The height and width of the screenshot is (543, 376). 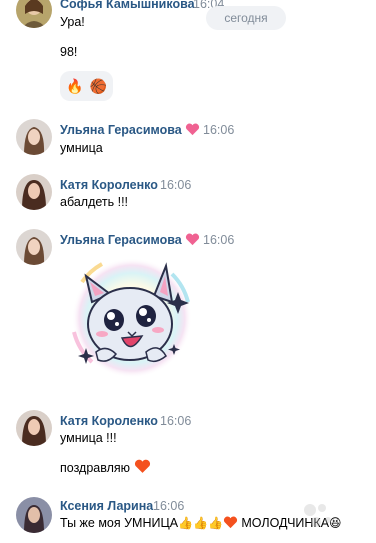 What do you see at coordinates (94, 202) in the screenshot?
I see `message-text: абалдеть !!!` at bounding box center [94, 202].